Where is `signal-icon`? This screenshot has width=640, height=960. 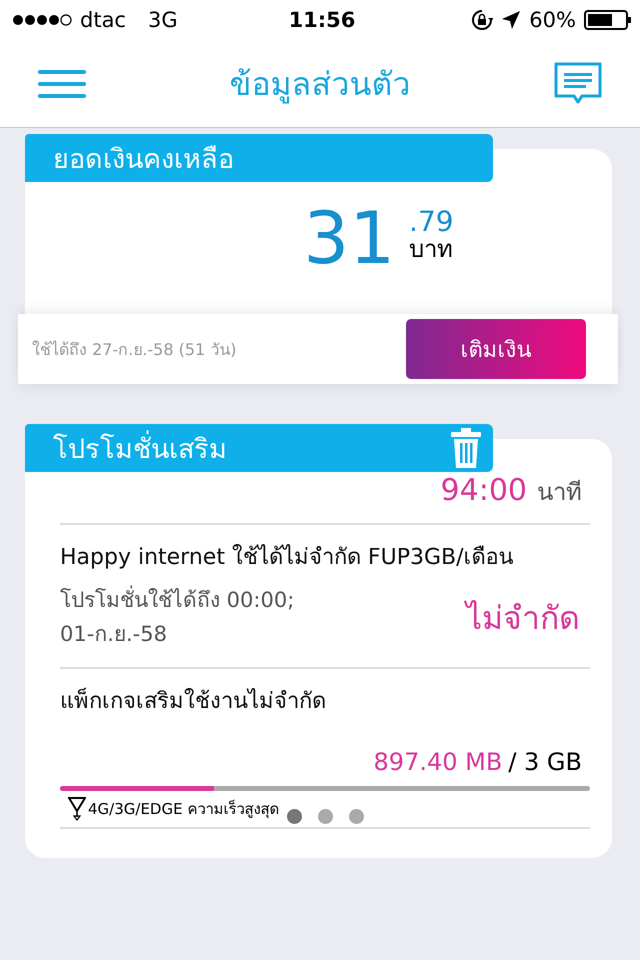 signal-icon is located at coordinates (42, 20).